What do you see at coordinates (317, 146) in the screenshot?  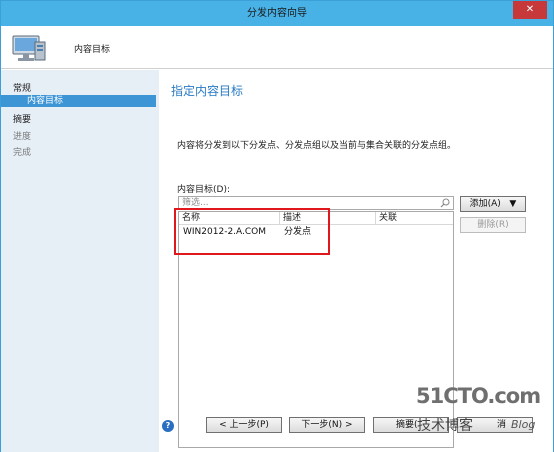 I see `description-text: 内容将分发到以下分发点、分发点组以及当前与集合关联的分发点组。` at bounding box center [317, 146].